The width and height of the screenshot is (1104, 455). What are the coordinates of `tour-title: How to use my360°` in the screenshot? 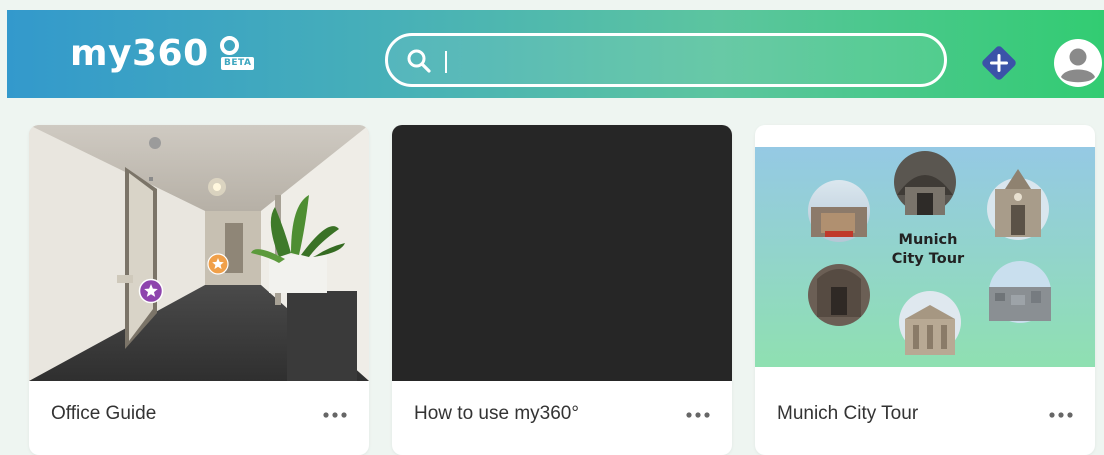 It's located at (496, 414).